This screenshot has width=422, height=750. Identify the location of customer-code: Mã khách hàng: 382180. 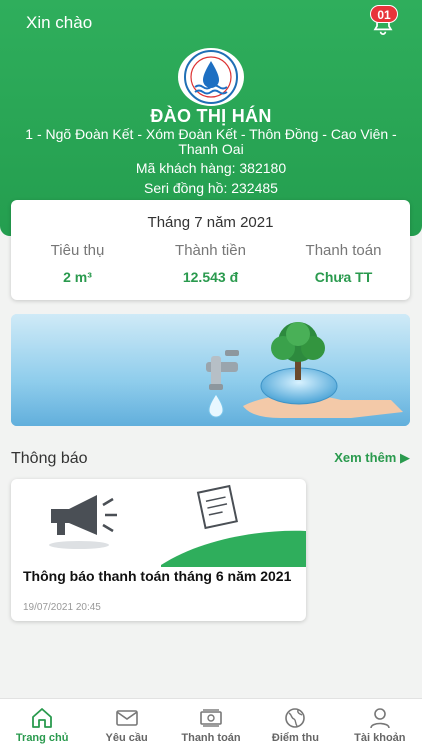
(211, 168).